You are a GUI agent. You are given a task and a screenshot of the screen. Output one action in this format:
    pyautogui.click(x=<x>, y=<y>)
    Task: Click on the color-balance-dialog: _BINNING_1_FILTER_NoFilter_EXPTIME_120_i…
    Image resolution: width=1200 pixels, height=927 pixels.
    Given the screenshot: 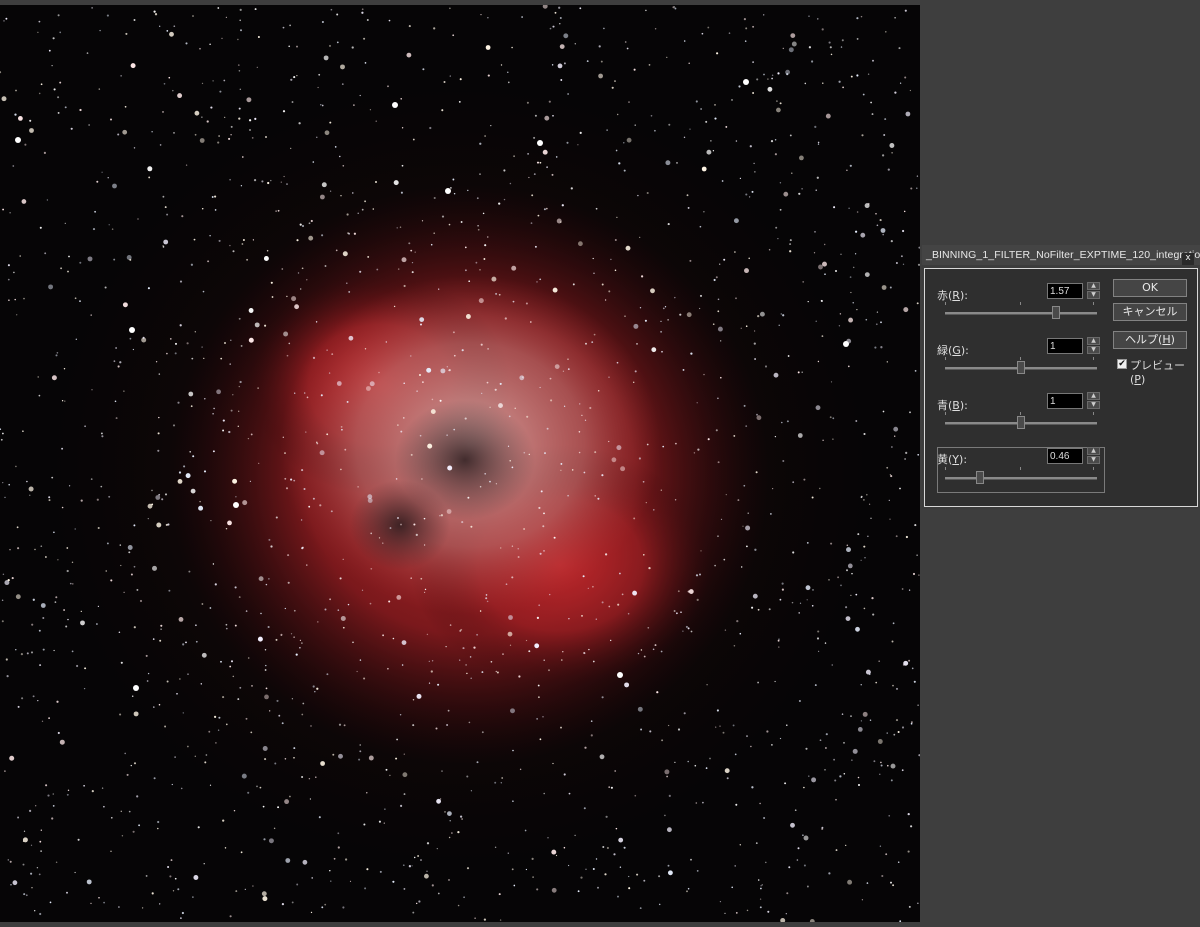 What is the action you would take?
    pyautogui.click(x=1061, y=377)
    